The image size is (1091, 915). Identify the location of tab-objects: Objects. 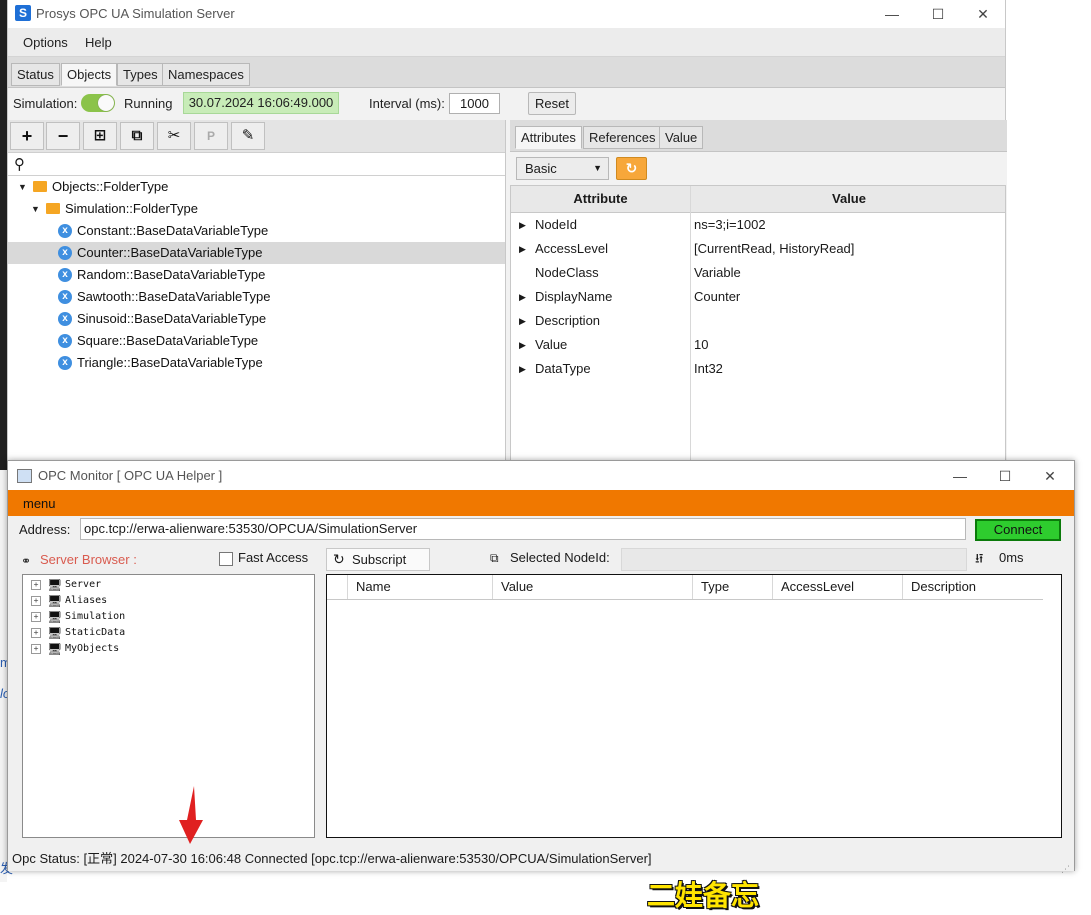
(89, 74).